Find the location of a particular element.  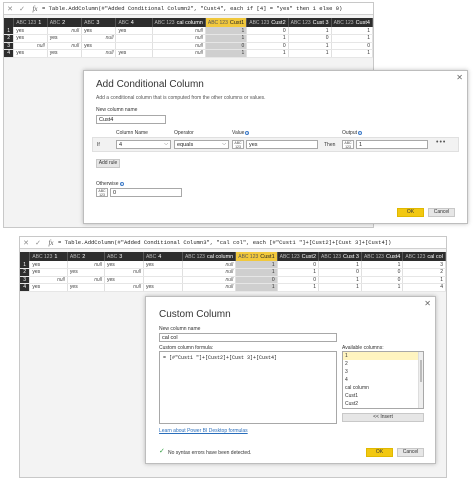

add-rule-button: Add rule is located at coordinates (108, 163).